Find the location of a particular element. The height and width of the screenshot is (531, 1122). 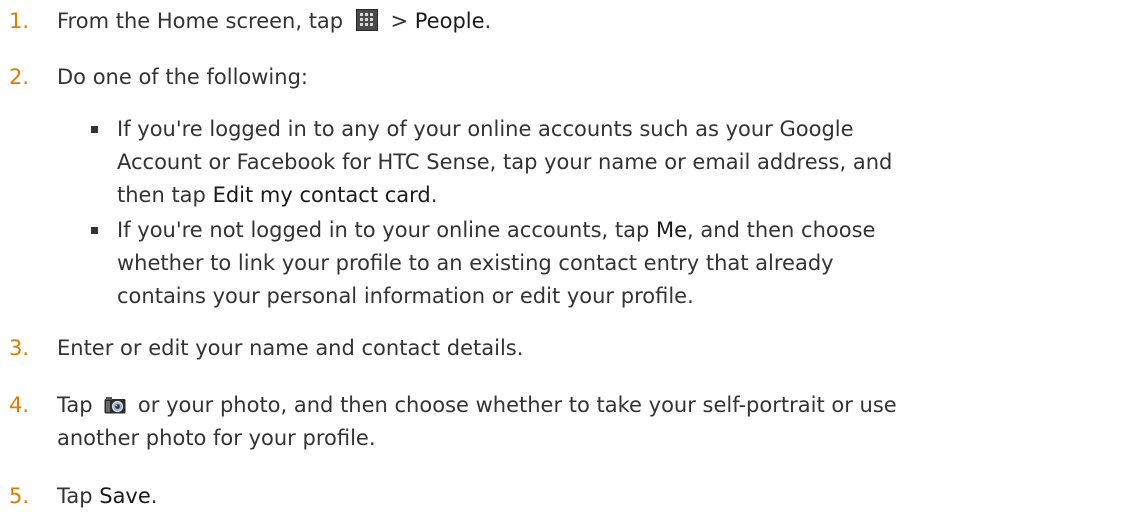

step-text: Tap Save. is located at coordinates (584, 496).